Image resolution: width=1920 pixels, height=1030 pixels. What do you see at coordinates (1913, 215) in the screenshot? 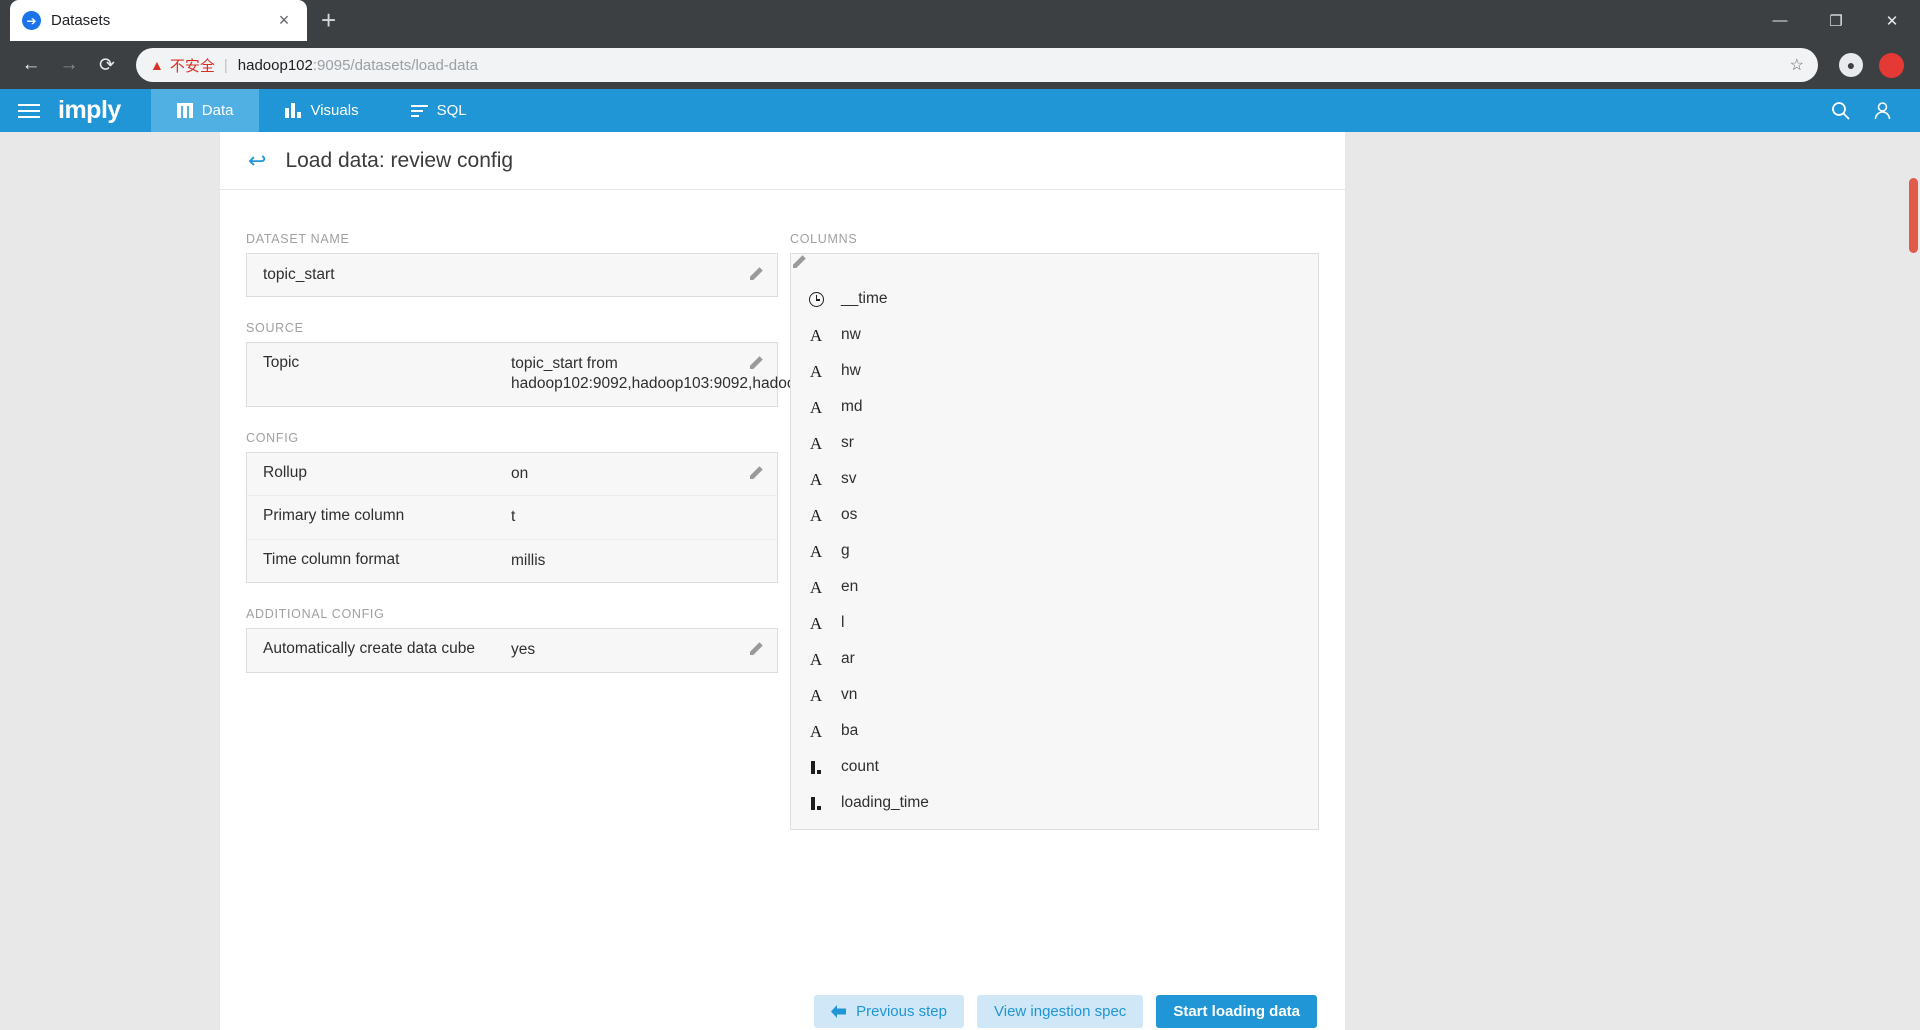
I see `page-scrollbar-thumb` at bounding box center [1913, 215].